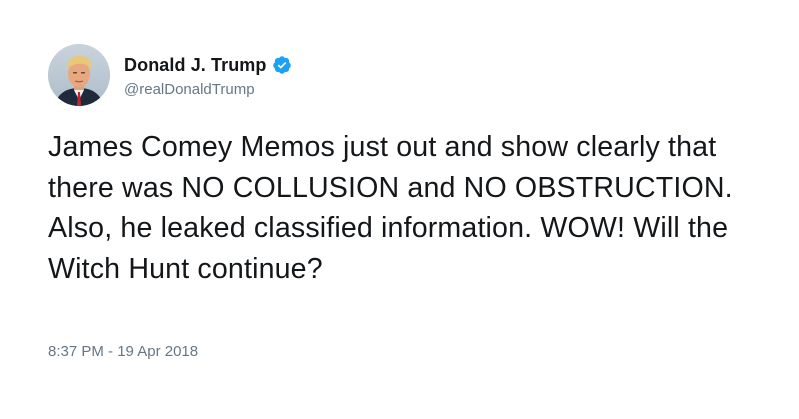 Image resolution: width=799 pixels, height=419 pixels. I want to click on author-display-name: Donald J. Trump, so click(195, 65).